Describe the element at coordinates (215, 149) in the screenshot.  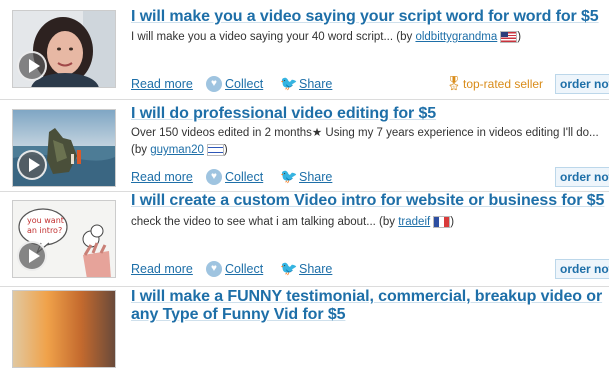
I see `israel-flag-icon` at that location.